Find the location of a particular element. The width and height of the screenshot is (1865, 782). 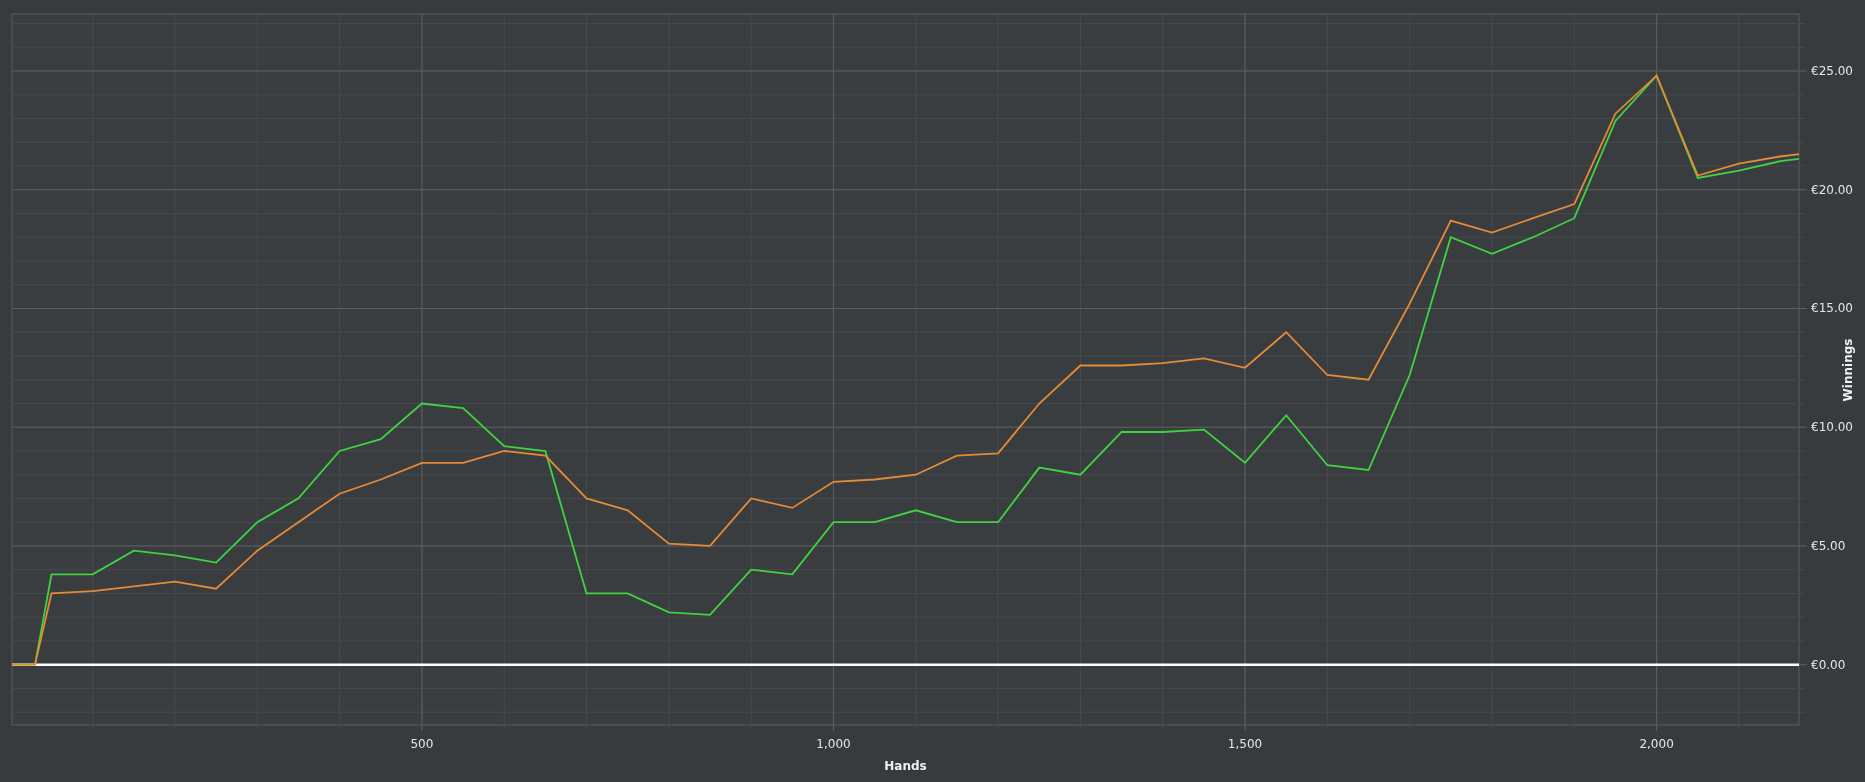

y-tick-label: €10.00 is located at coordinates (1832, 427).